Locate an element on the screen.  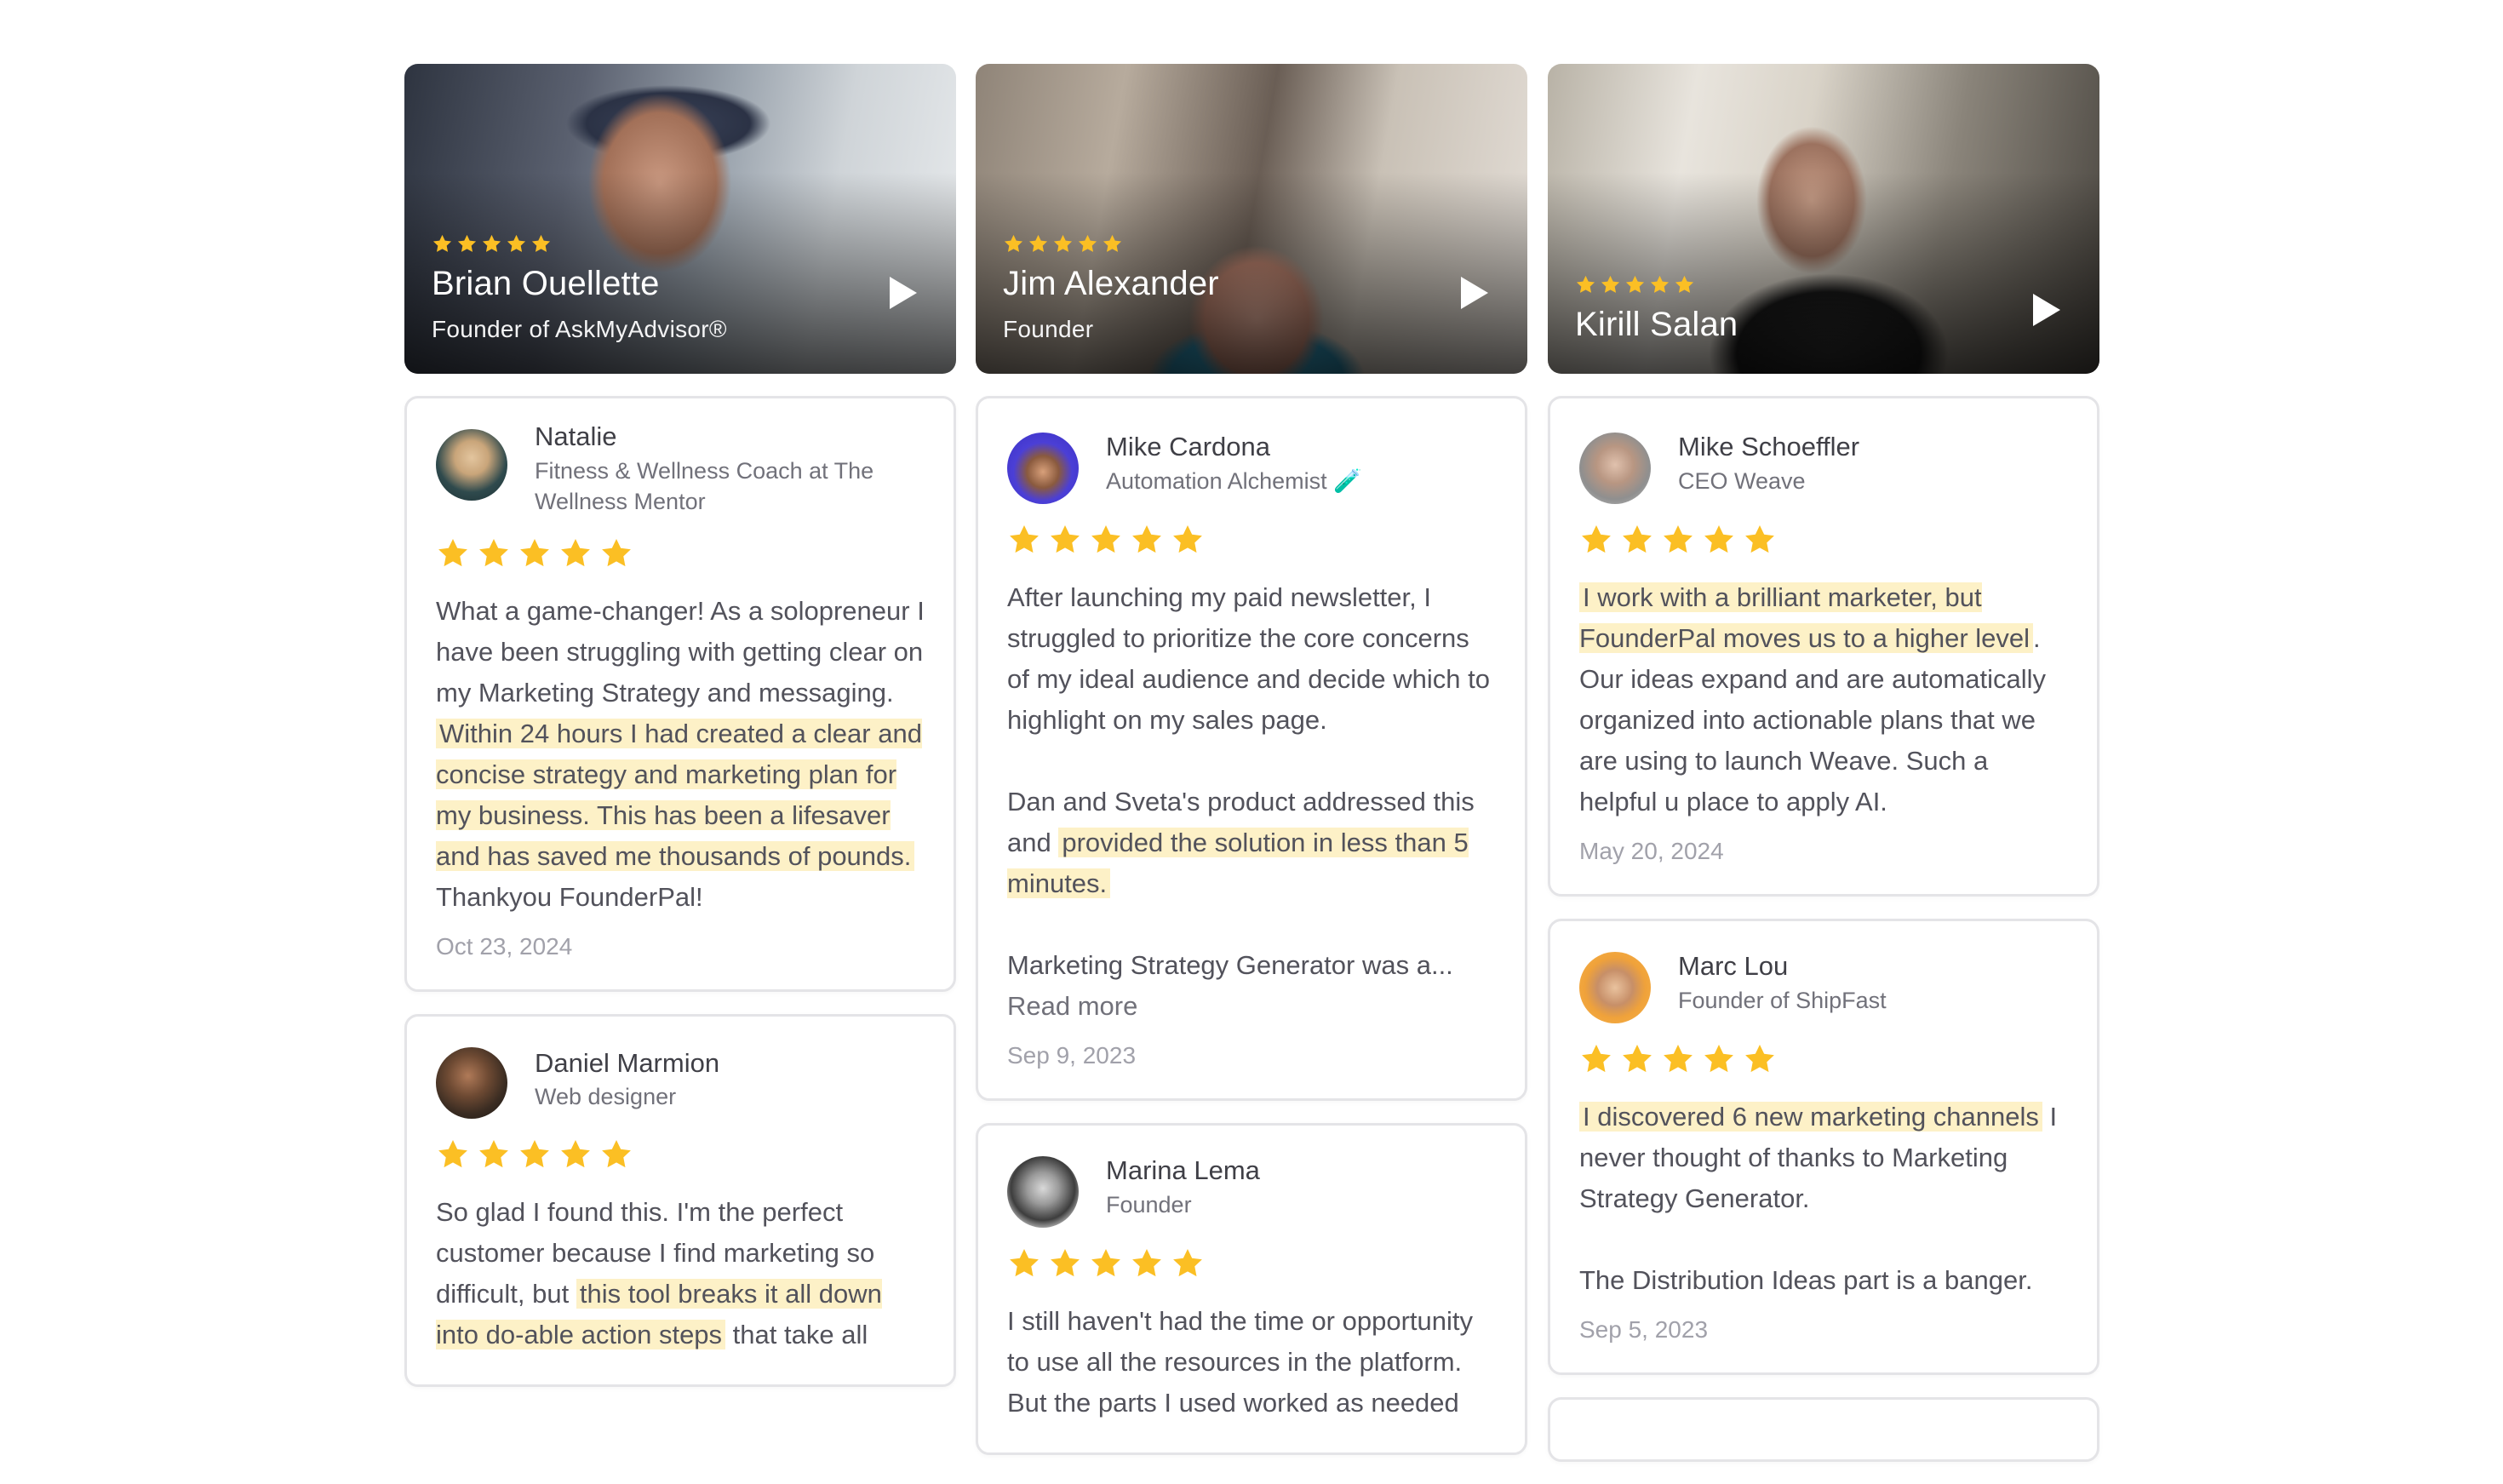
video-info: Jim Alexander Founder is located at coordinates (1214, 288).